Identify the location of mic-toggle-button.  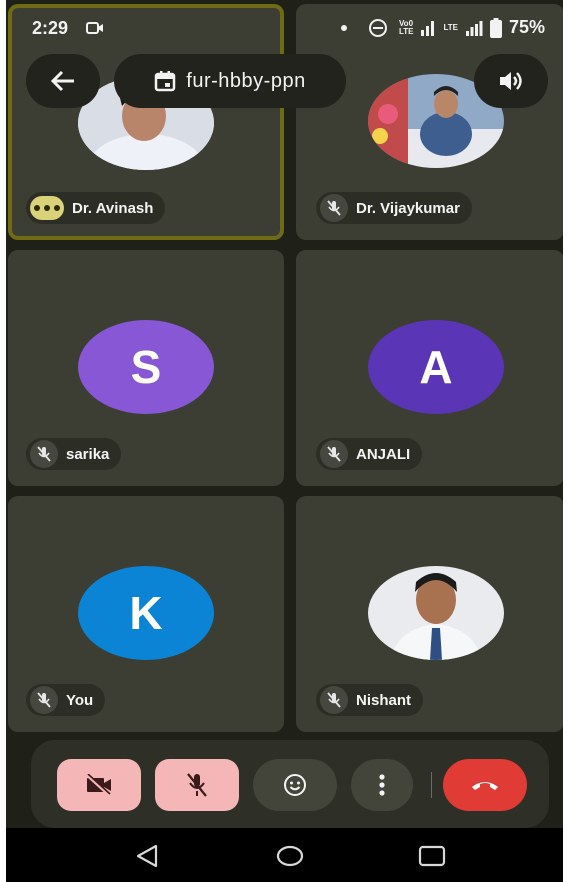
(197, 785).